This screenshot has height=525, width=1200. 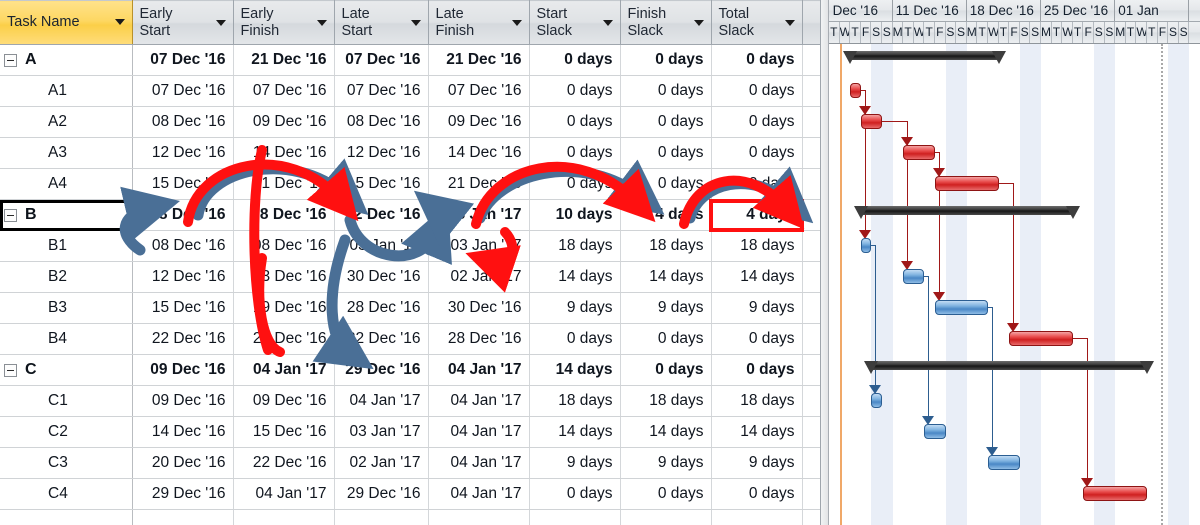 I want to click on cell-late_finish: 02 Jan '17, so click(x=479, y=277).